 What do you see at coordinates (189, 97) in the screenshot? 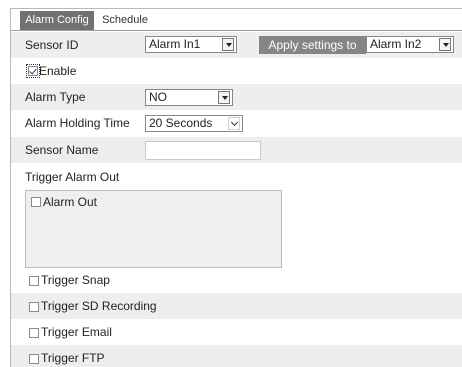
I see `alarm-type-select: NO` at bounding box center [189, 97].